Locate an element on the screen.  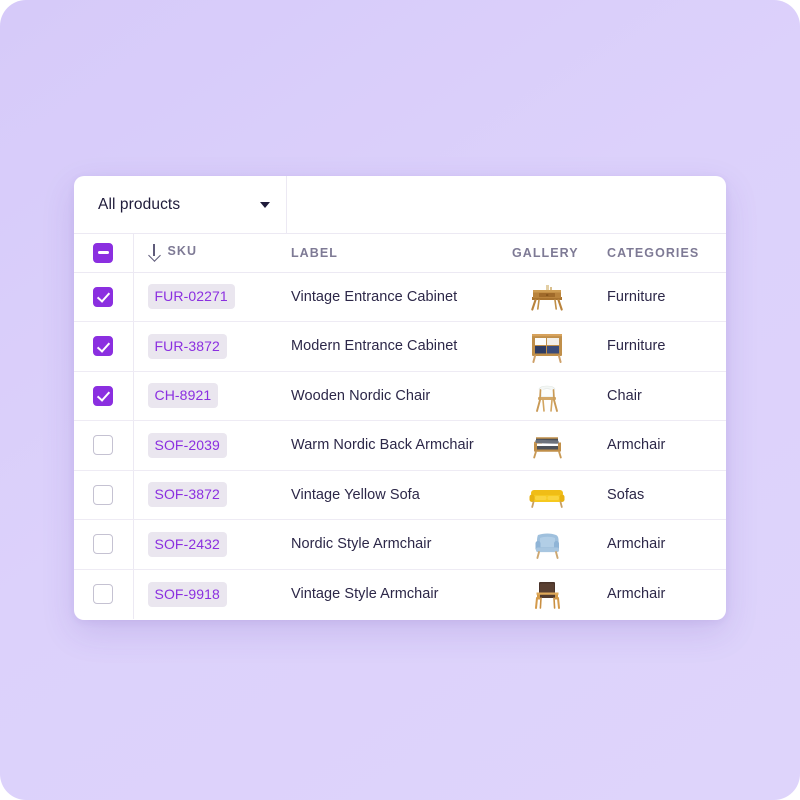
column-header-sku: SKU is located at coordinates (206, 253).